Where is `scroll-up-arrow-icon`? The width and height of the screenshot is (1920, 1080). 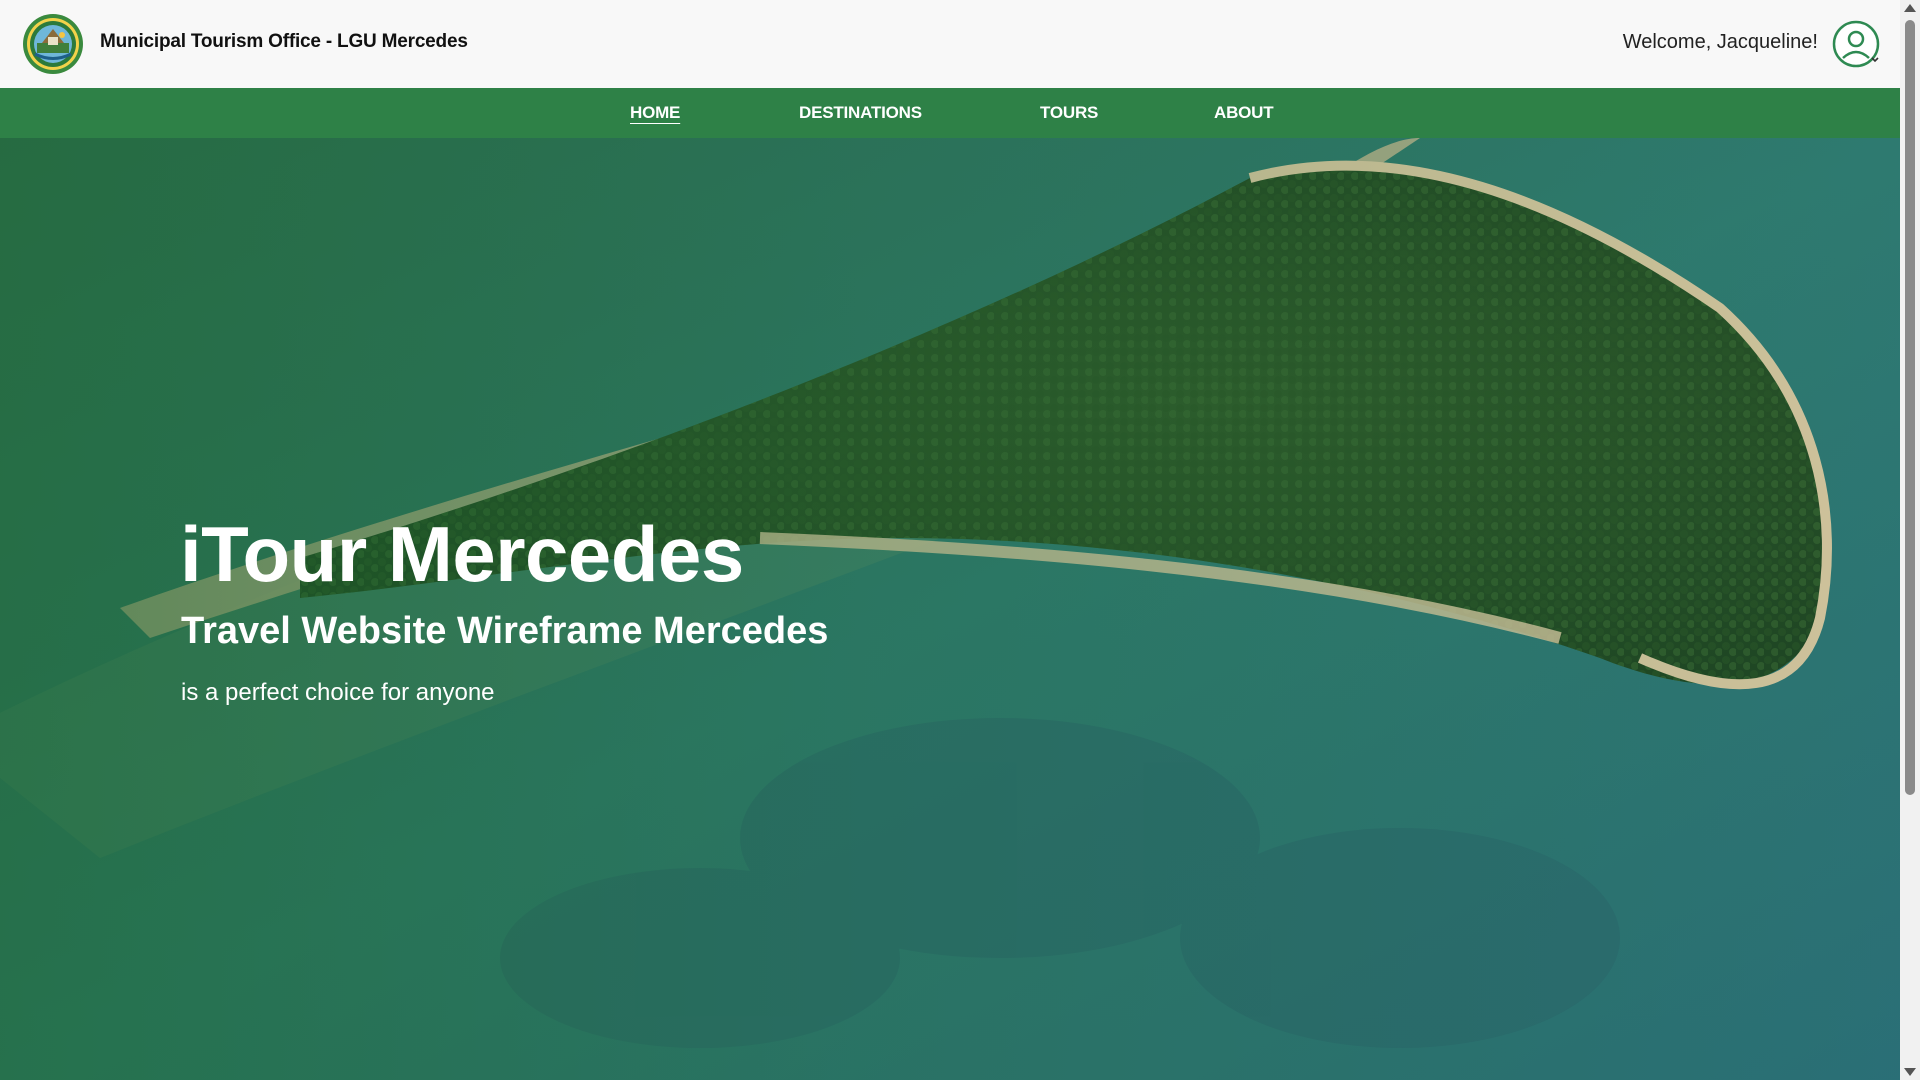 scroll-up-arrow-icon is located at coordinates (1910, 8).